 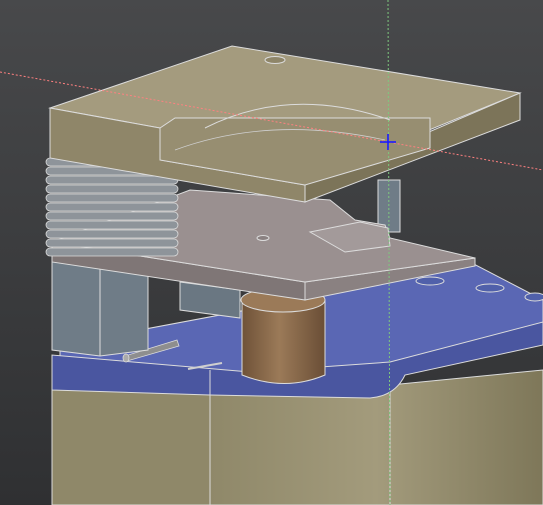 What do you see at coordinates (263, 238) in the screenshot?
I see `middle-plate-hole` at bounding box center [263, 238].